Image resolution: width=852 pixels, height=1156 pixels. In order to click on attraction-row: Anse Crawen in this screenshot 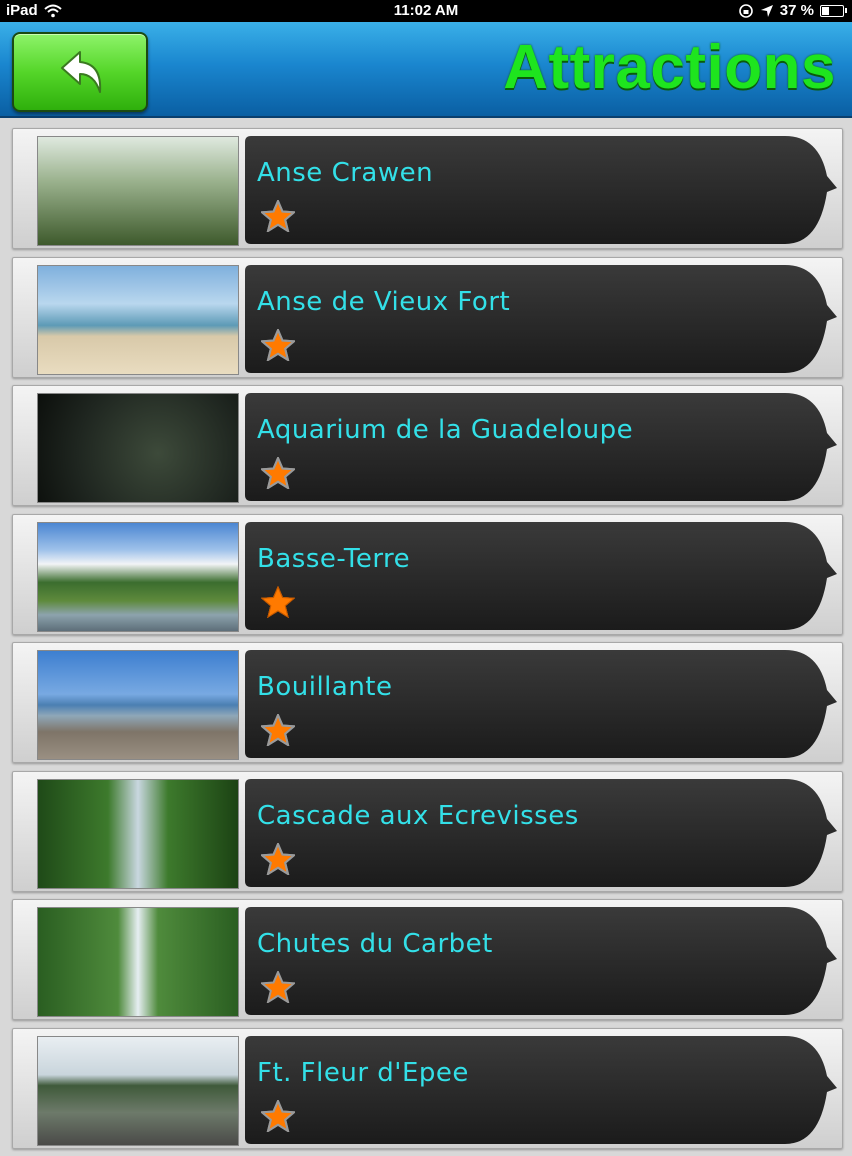, I will do `click(427, 188)`.